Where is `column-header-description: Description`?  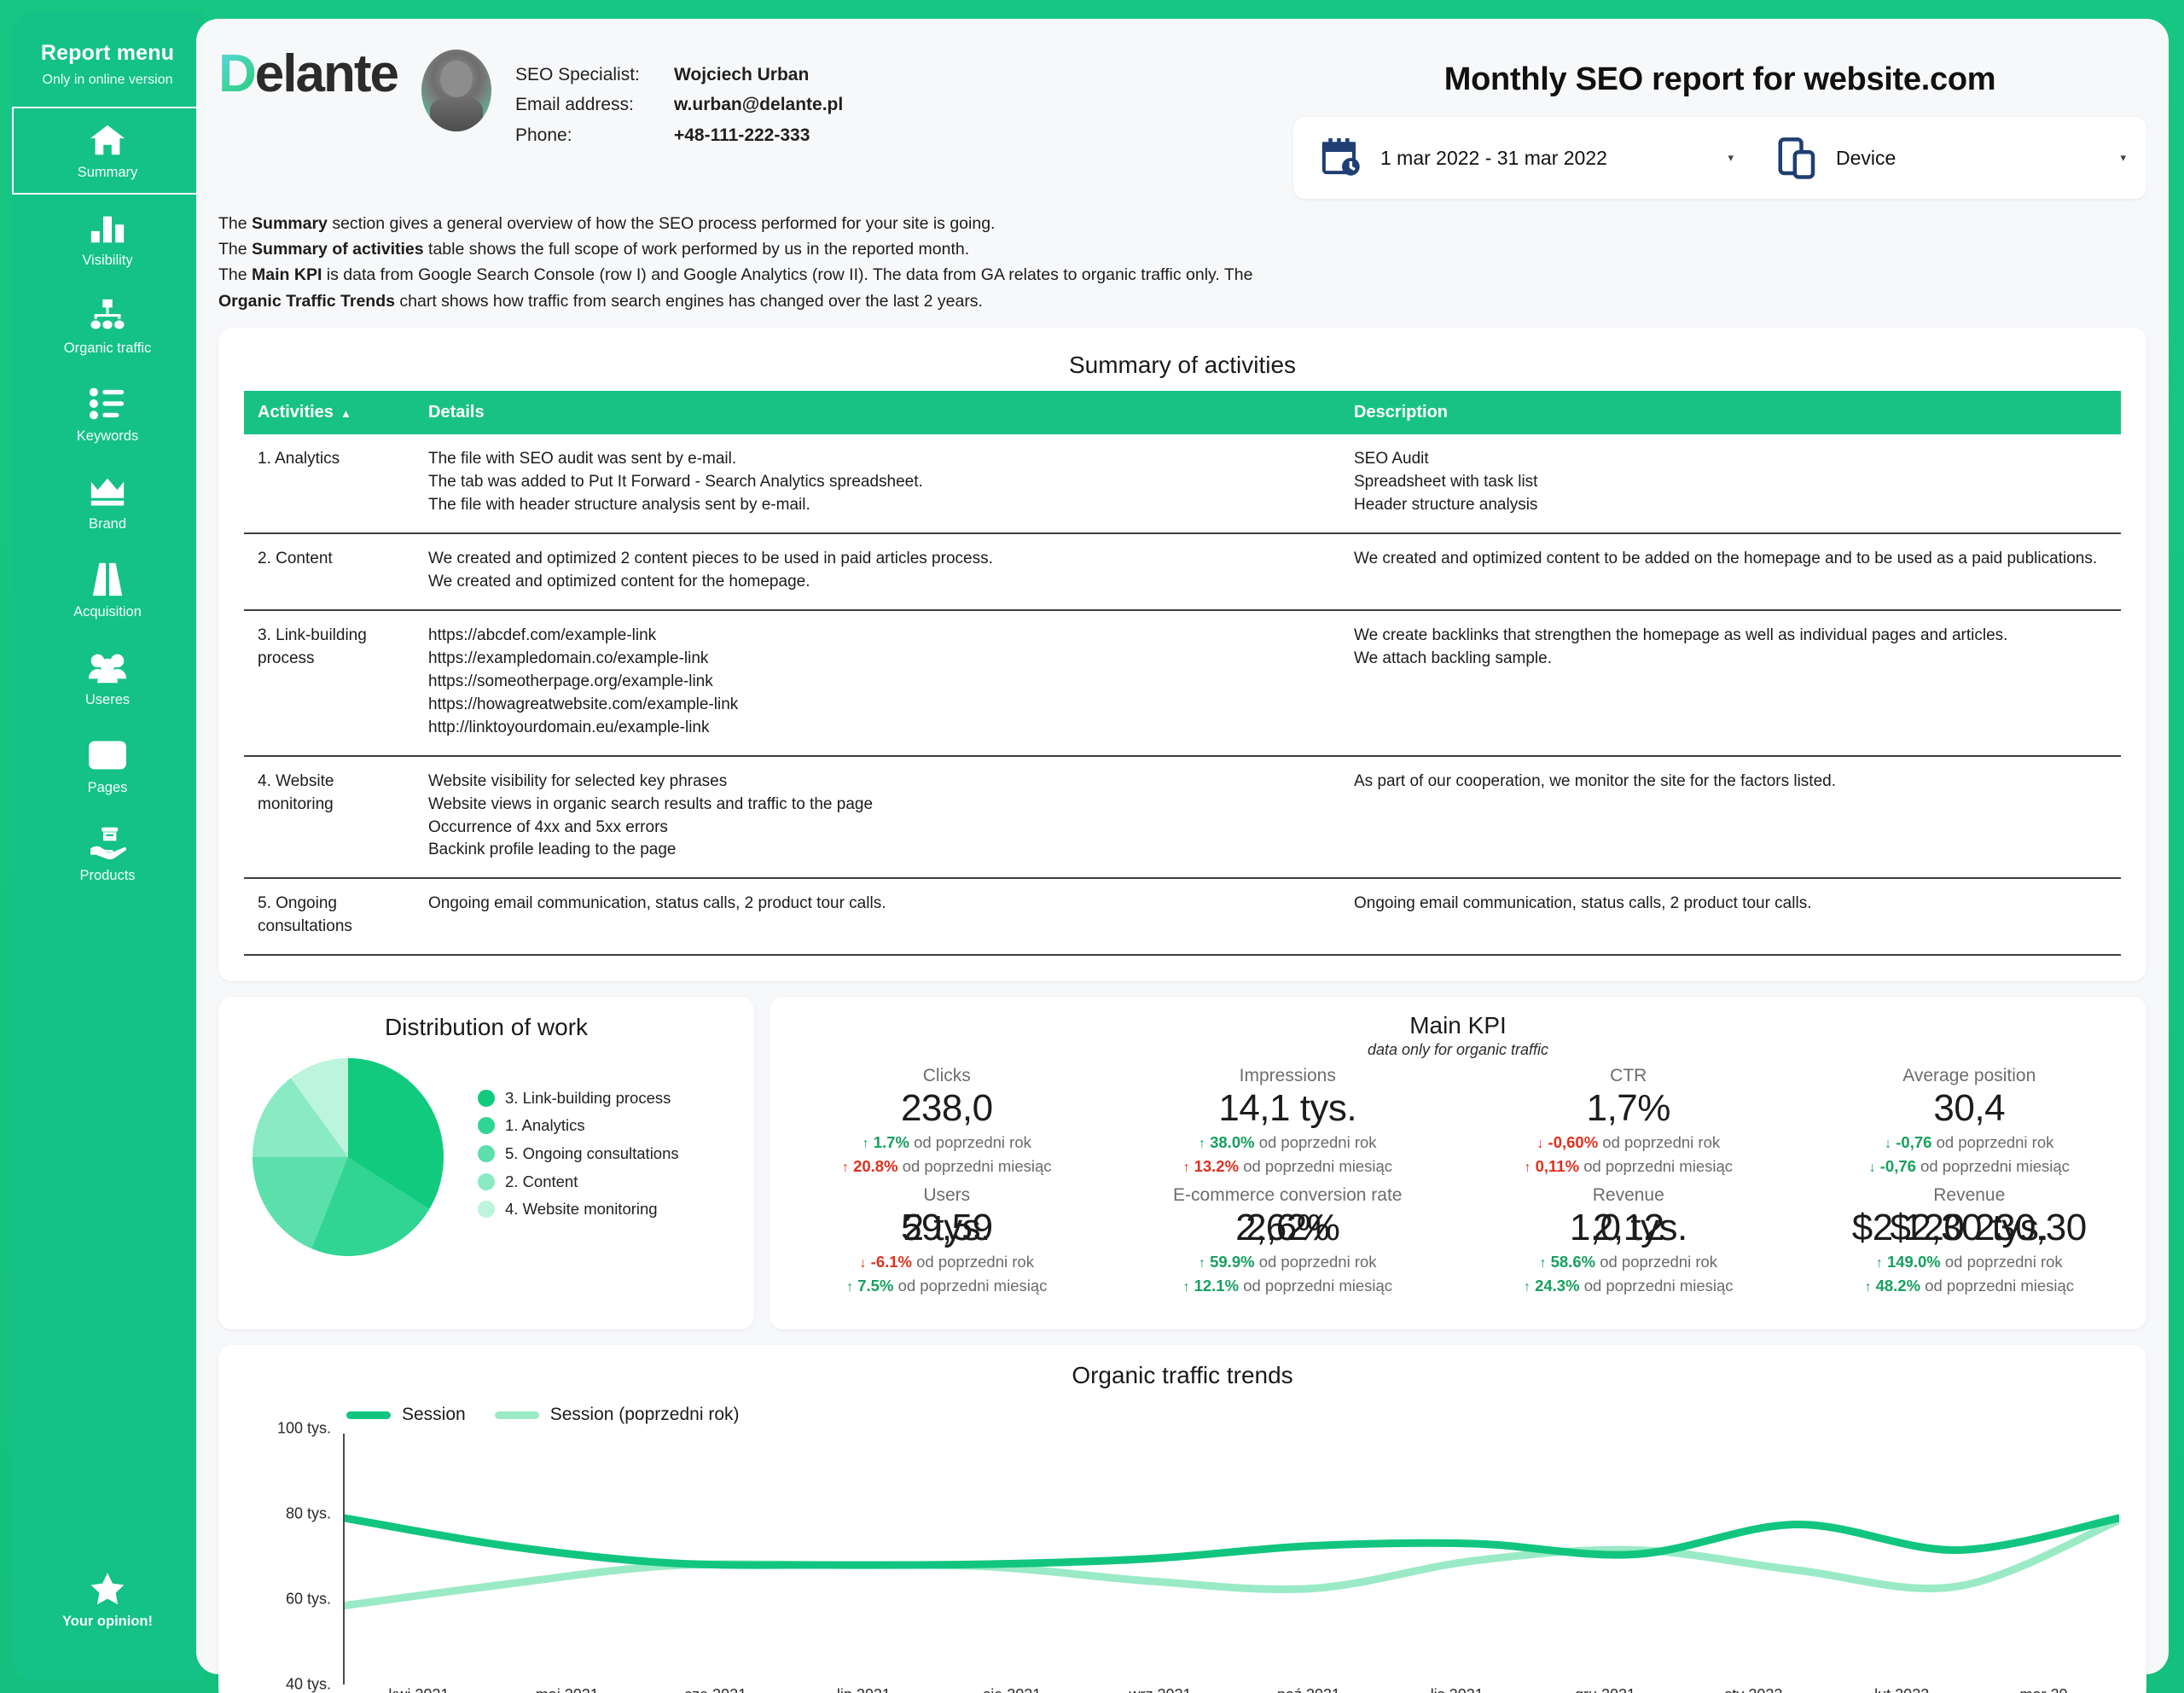 column-header-description: Description is located at coordinates (1731, 412).